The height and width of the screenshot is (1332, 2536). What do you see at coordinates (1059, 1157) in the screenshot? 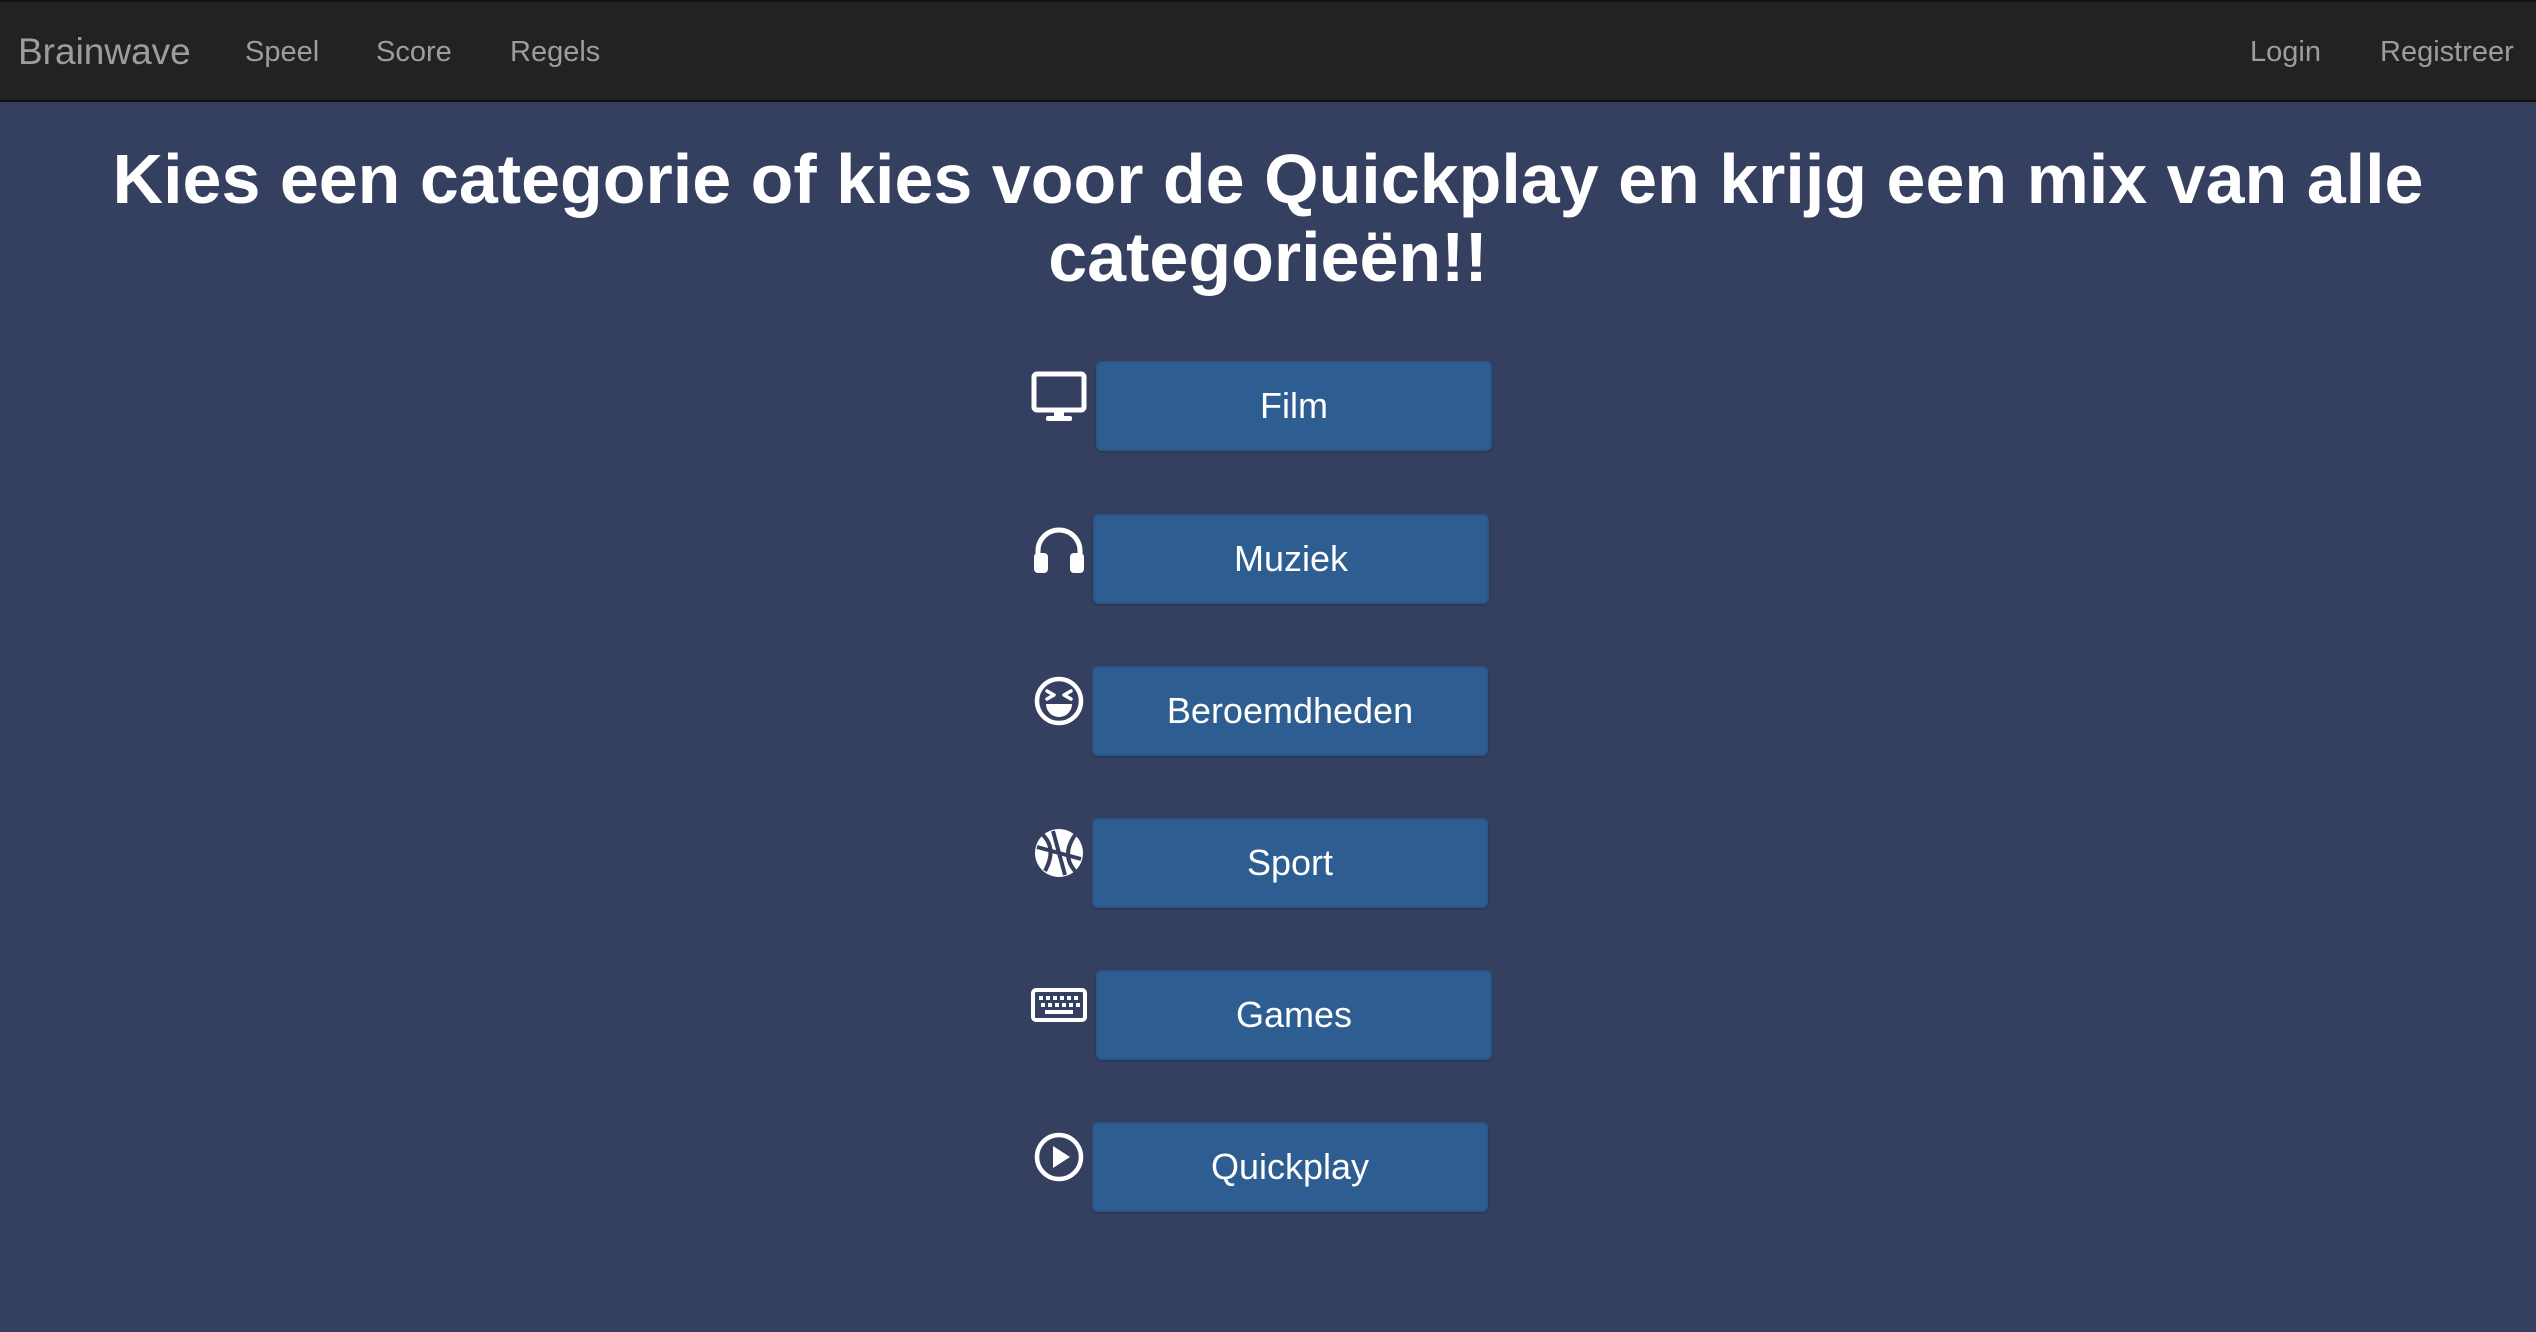
I see `play-circle-icon` at bounding box center [1059, 1157].